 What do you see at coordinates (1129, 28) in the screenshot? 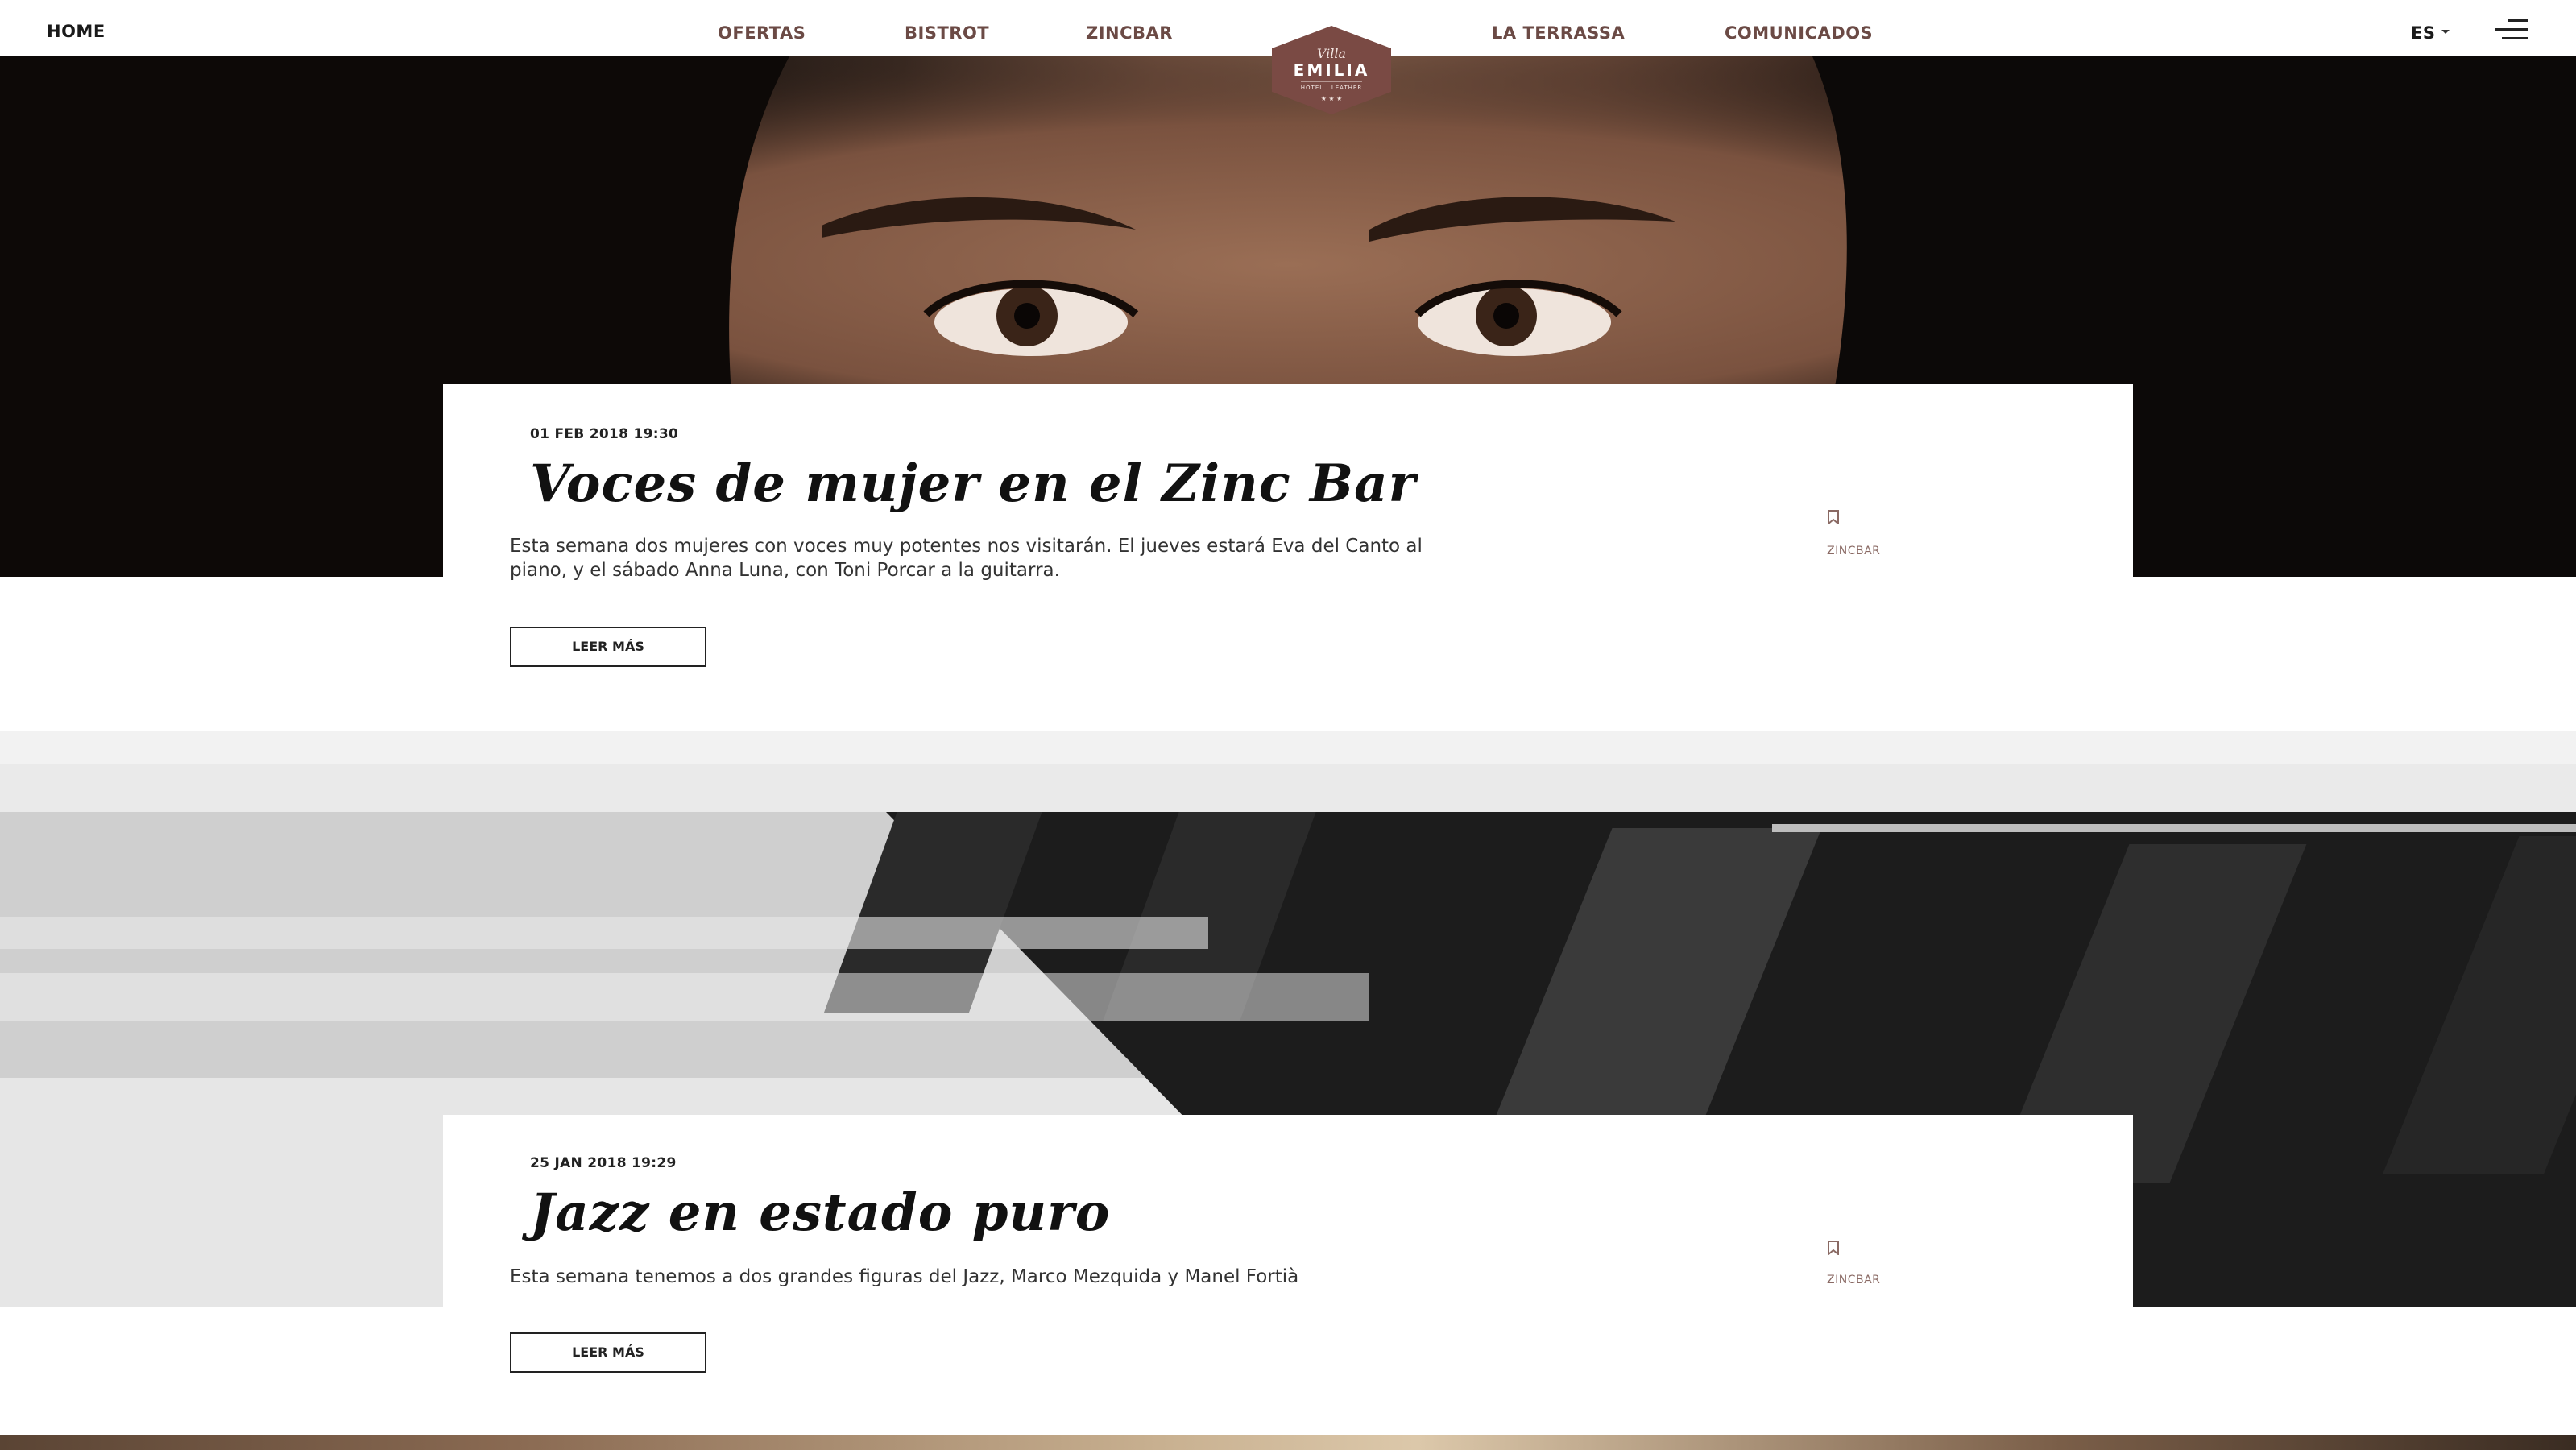
I see `nav-zincbar: ZINCBAR` at bounding box center [1129, 28].